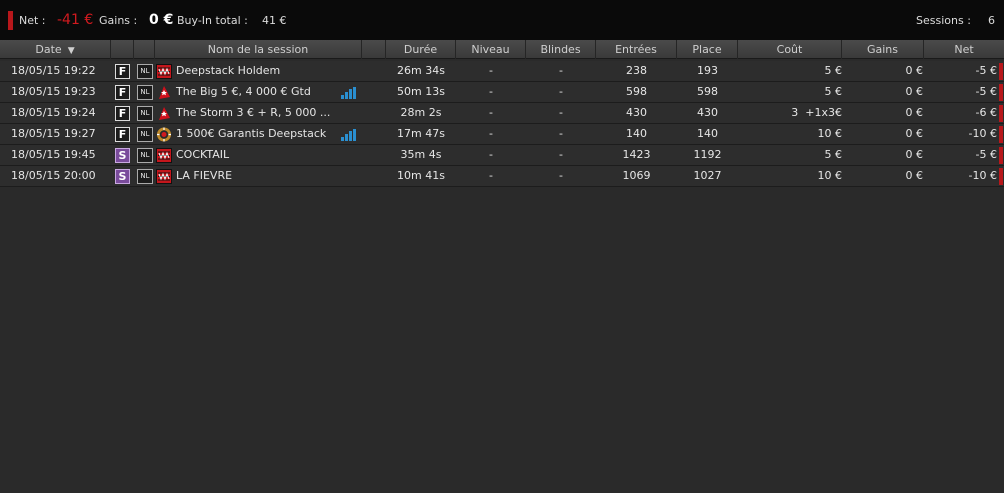 This screenshot has width=1004, height=493. Describe the element at coordinates (144, 49) in the screenshot. I see `column-limit` at that location.